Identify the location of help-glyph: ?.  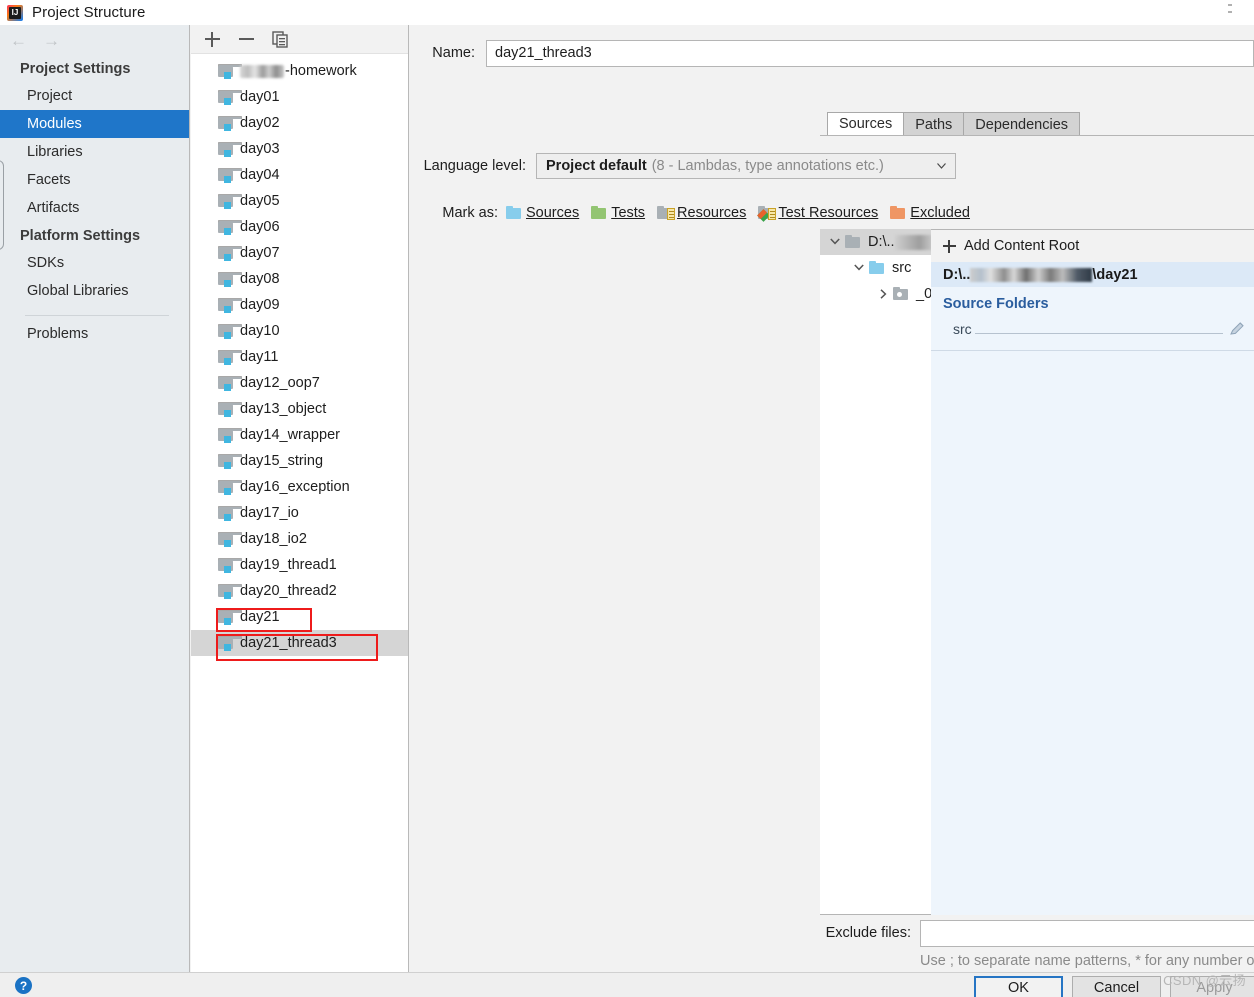
(23, 985).